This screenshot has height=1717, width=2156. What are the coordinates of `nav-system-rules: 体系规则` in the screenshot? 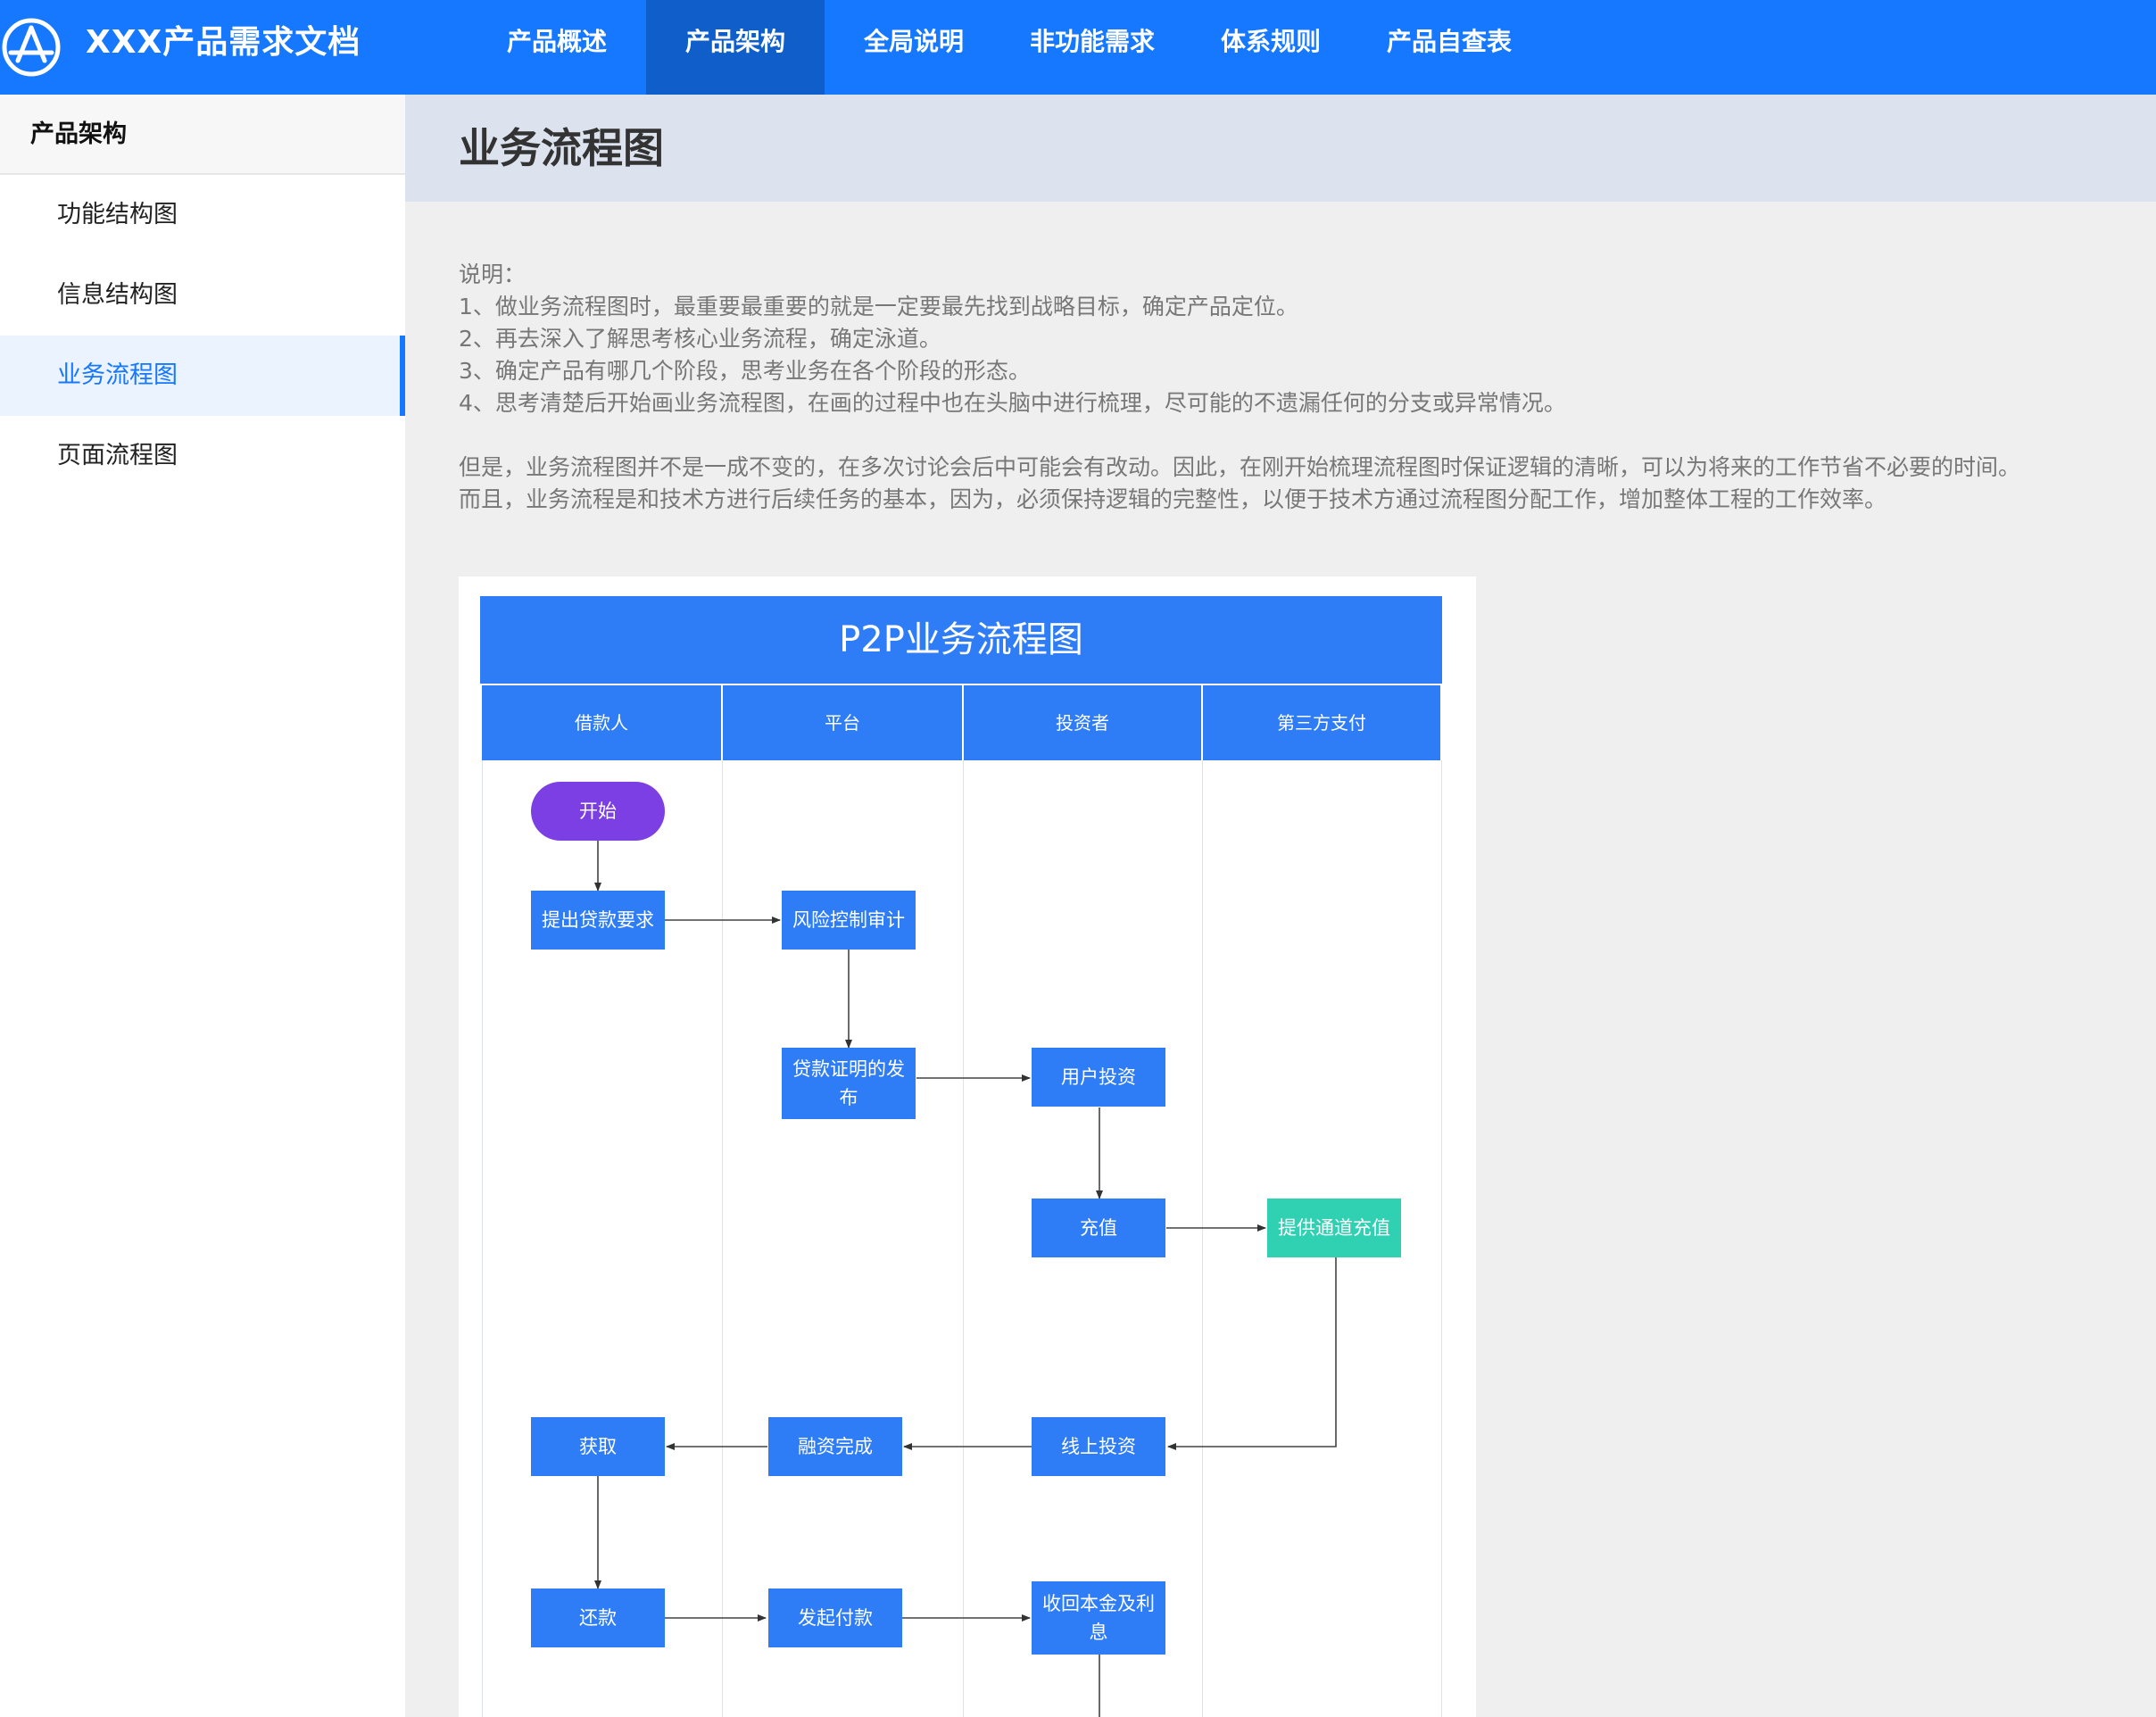 It's located at (1271, 47).